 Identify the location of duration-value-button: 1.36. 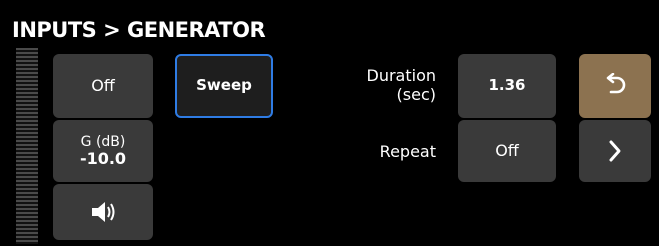
(507, 86).